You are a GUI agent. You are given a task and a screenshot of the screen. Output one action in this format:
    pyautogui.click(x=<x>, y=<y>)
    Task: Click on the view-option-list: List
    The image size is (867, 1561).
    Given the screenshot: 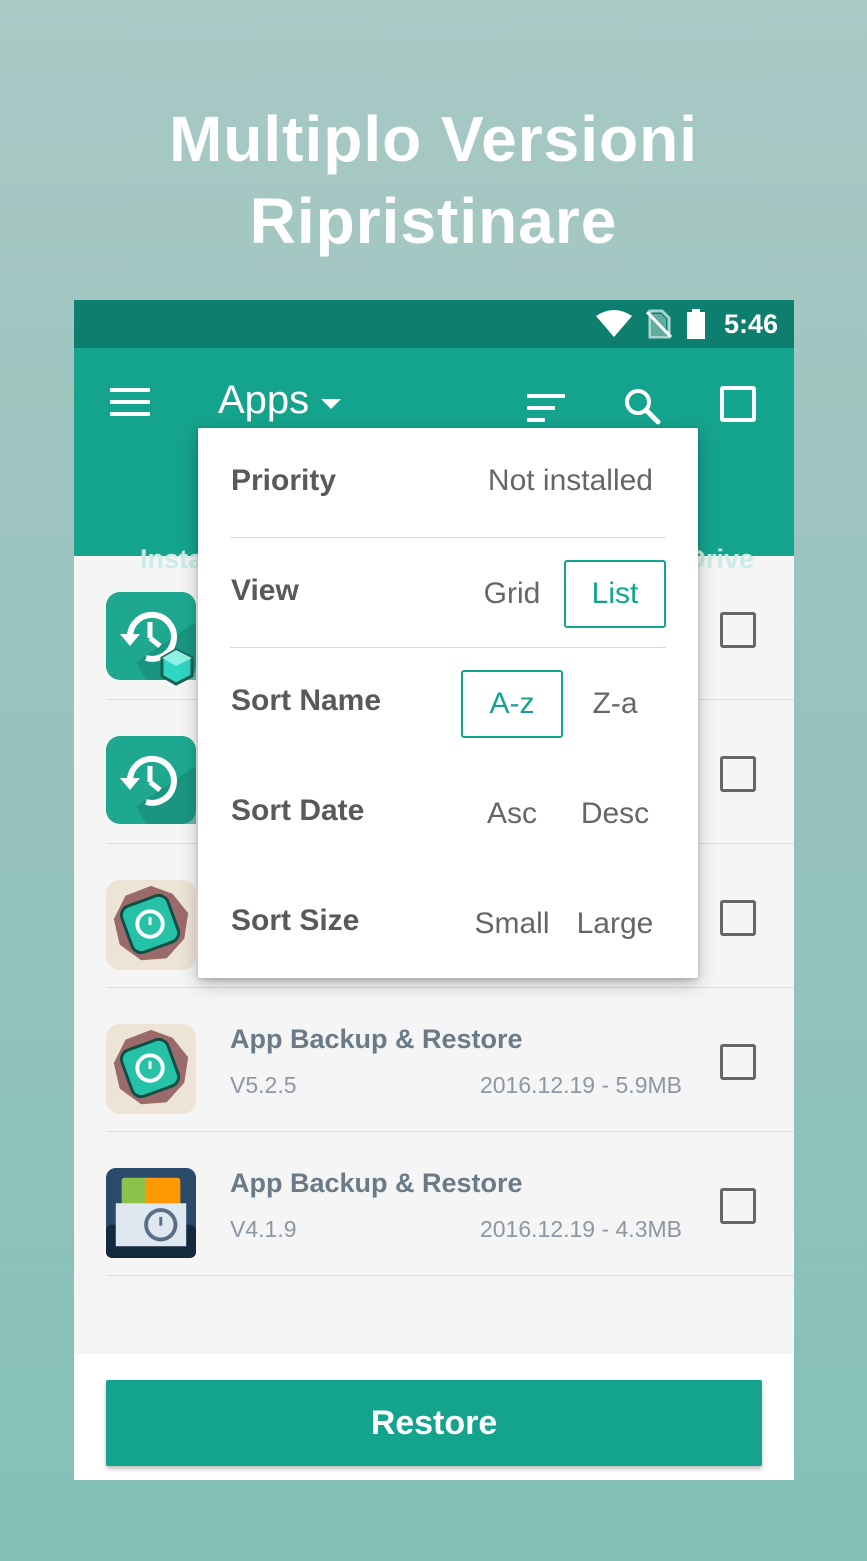 What is the action you would take?
    pyautogui.click(x=615, y=594)
    